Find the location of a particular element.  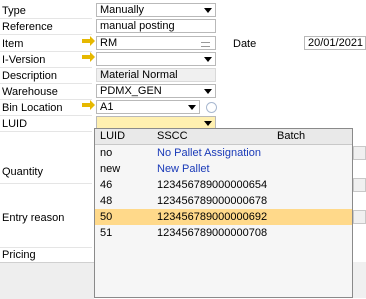

description-field: Material Normal is located at coordinates (156, 75).